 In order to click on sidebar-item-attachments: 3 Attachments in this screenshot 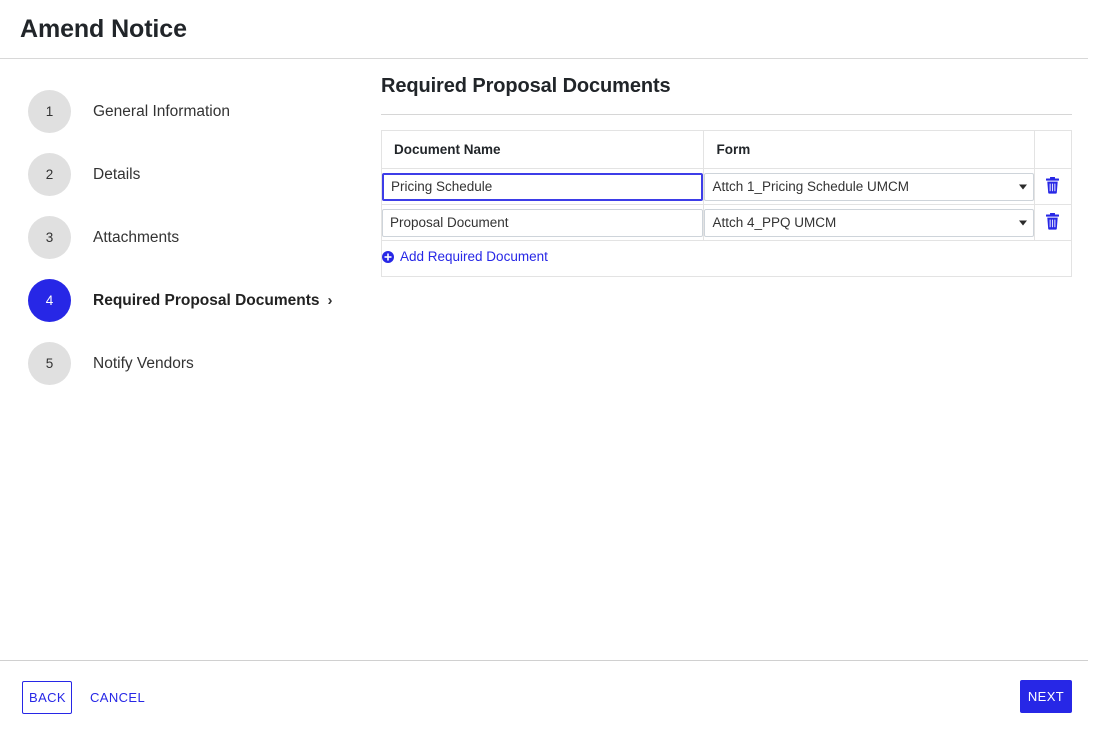, I will do `click(193, 237)`.